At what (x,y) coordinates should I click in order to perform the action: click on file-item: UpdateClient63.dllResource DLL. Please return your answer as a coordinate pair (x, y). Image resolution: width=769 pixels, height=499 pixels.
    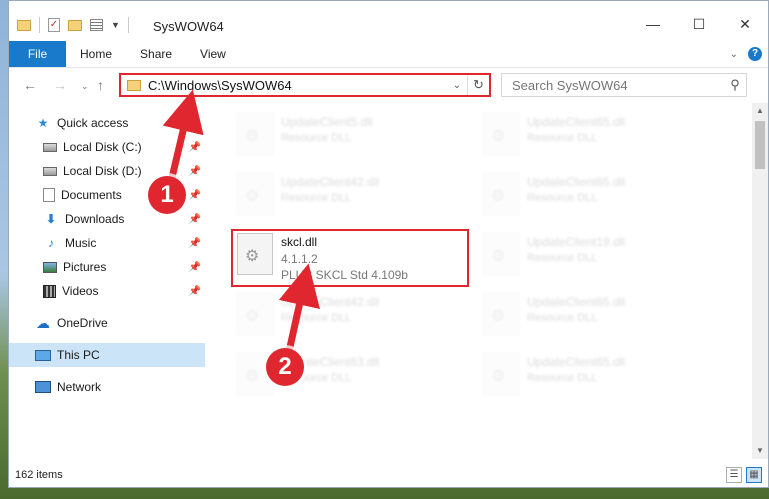
    Looking at the image, I should click on (348, 376).